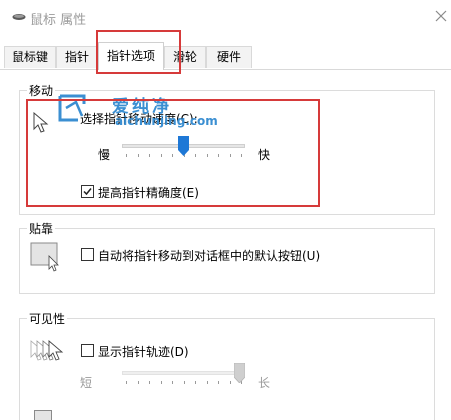 This screenshot has height=420, width=451. Describe the element at coordinates (58, 20) in the screenshot. I see `window-title: 鼠标 属性` at that location.